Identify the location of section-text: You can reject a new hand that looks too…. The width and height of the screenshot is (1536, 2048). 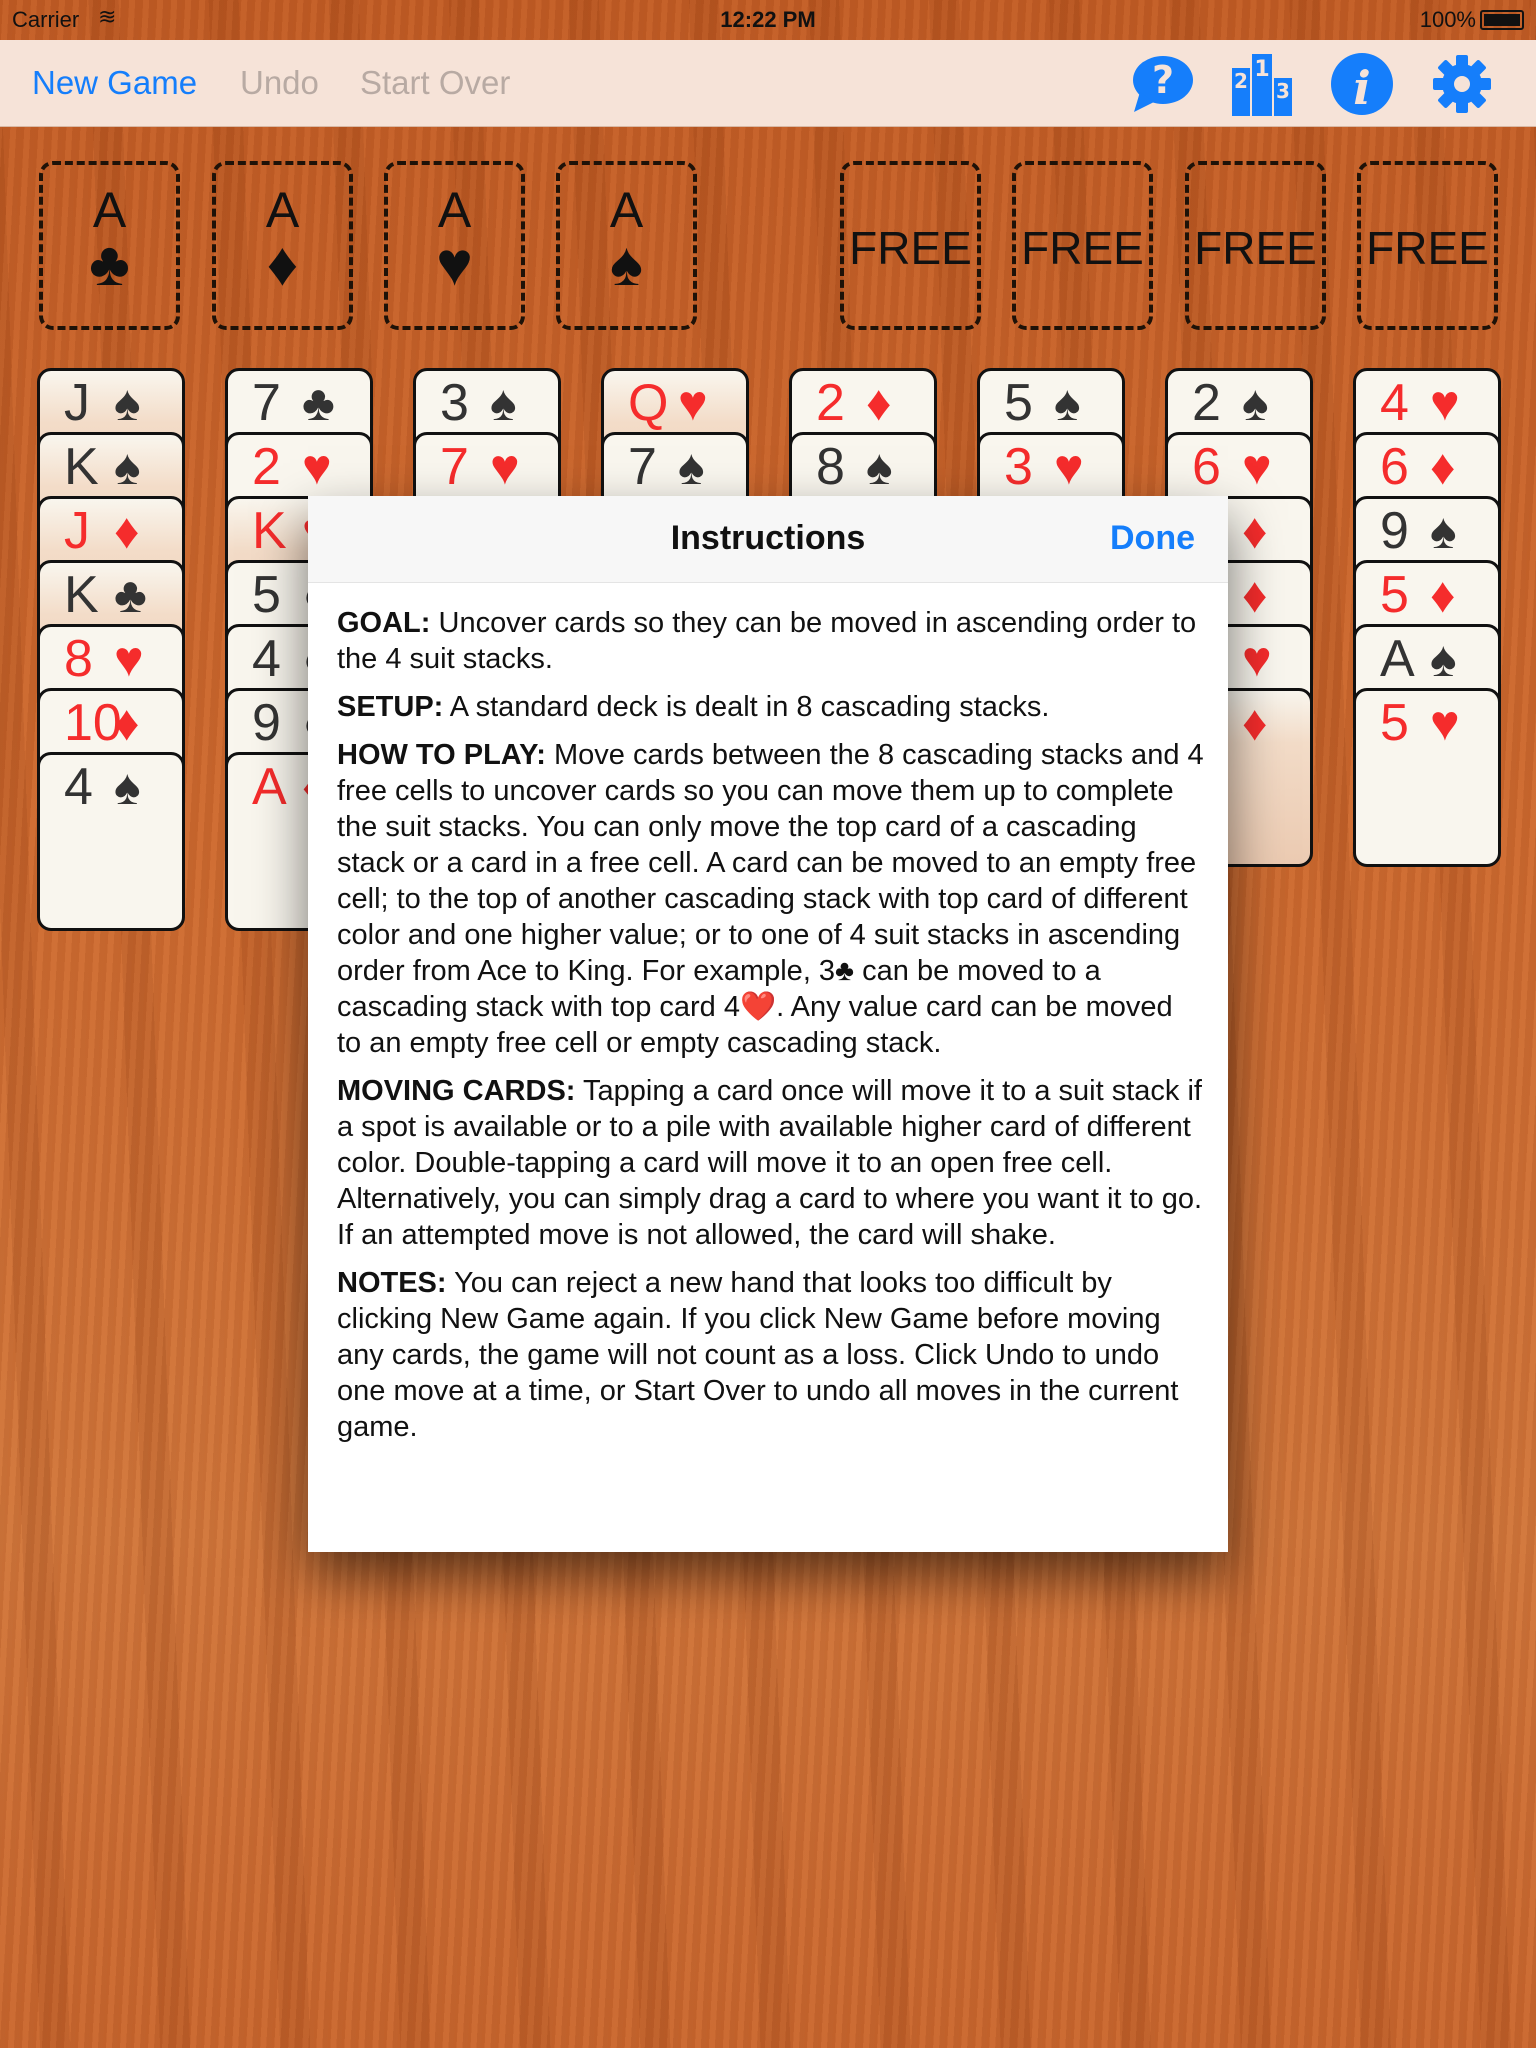
(758, 1355).